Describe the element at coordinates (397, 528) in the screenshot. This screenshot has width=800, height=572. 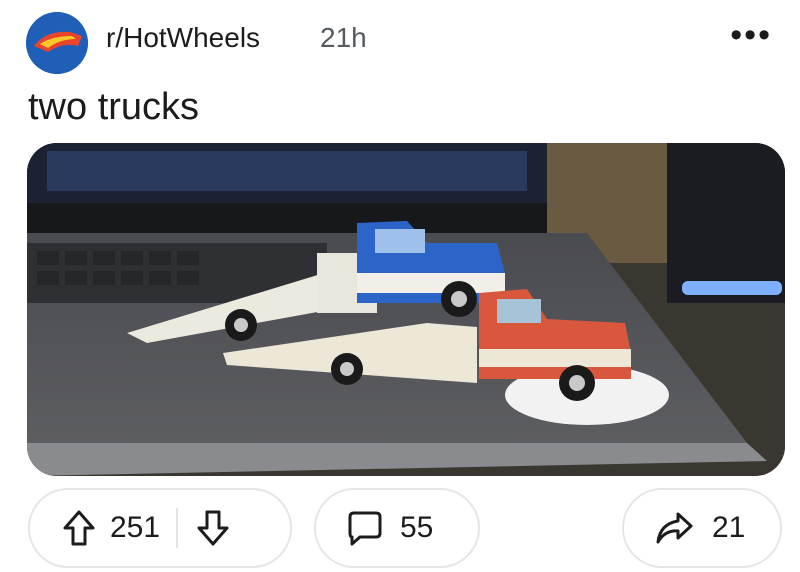
I see `comments-button: 55` at that location.